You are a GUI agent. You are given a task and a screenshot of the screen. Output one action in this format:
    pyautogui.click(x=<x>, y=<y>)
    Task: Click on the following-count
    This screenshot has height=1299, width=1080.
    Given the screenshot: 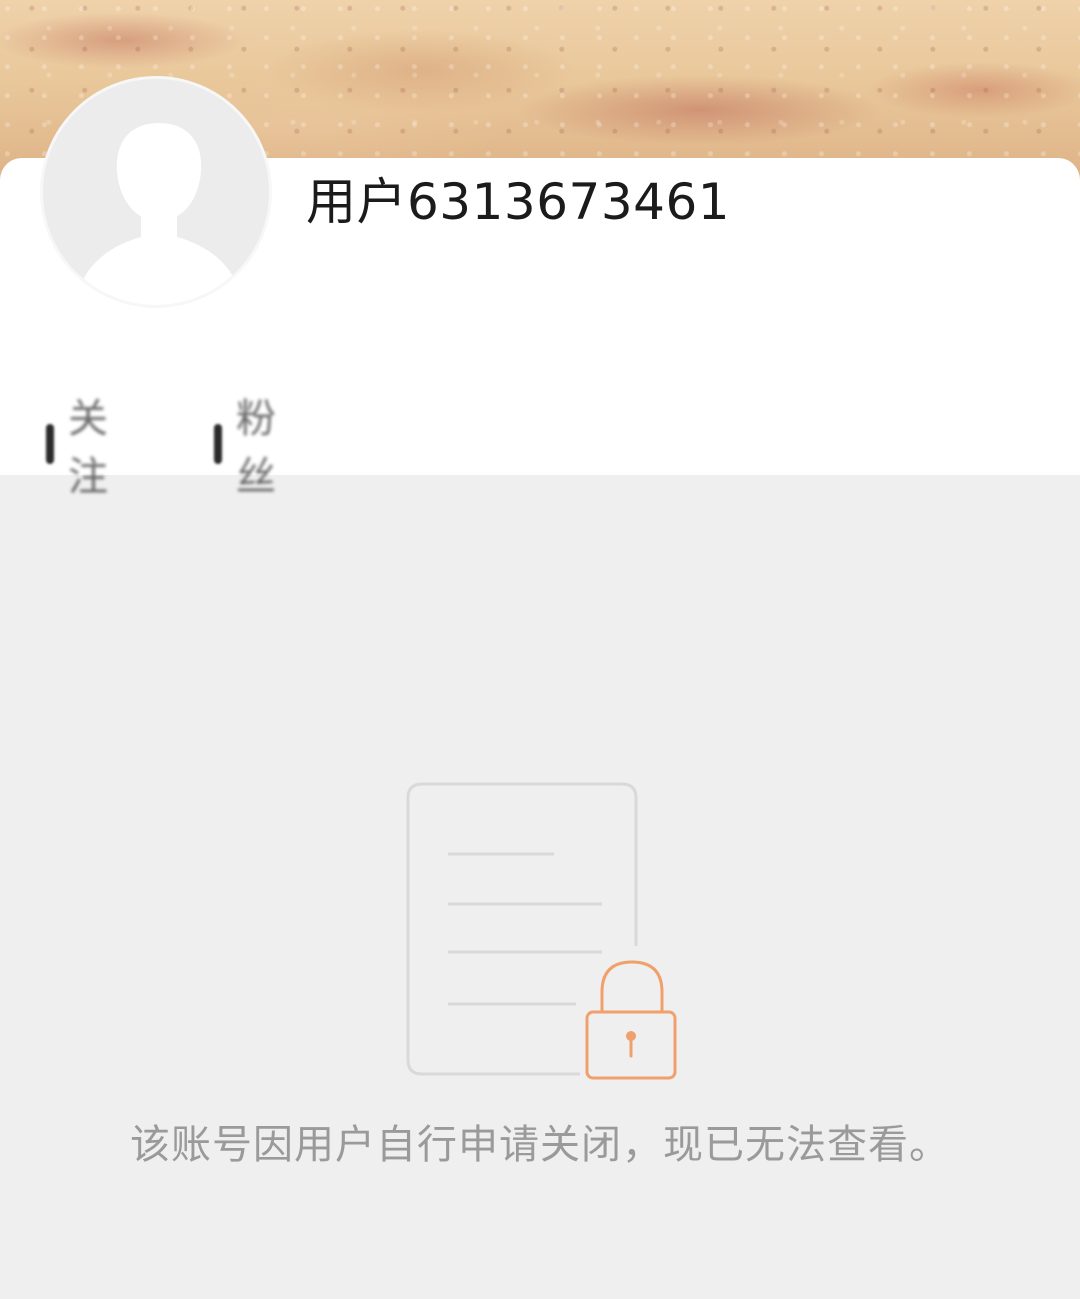 What is the action you would take?
    pyautogui.click(x=50, y=444)
    